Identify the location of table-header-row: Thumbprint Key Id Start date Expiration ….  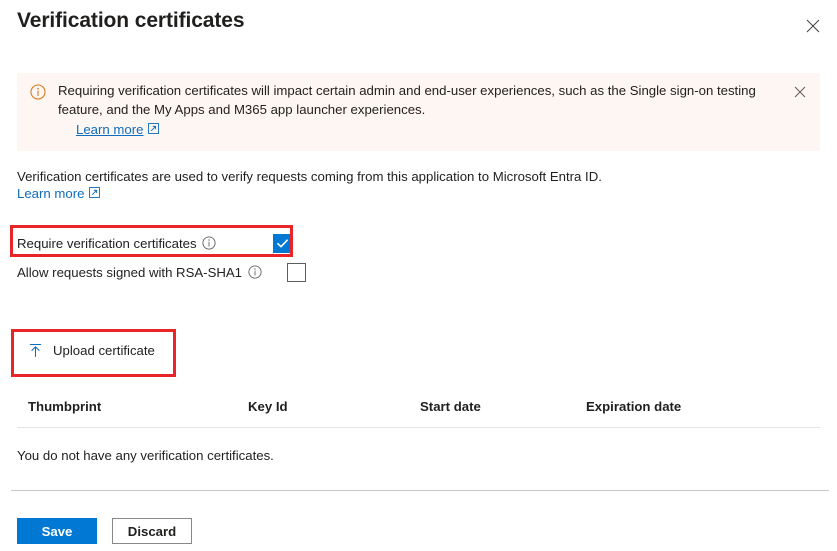
(418, 412).